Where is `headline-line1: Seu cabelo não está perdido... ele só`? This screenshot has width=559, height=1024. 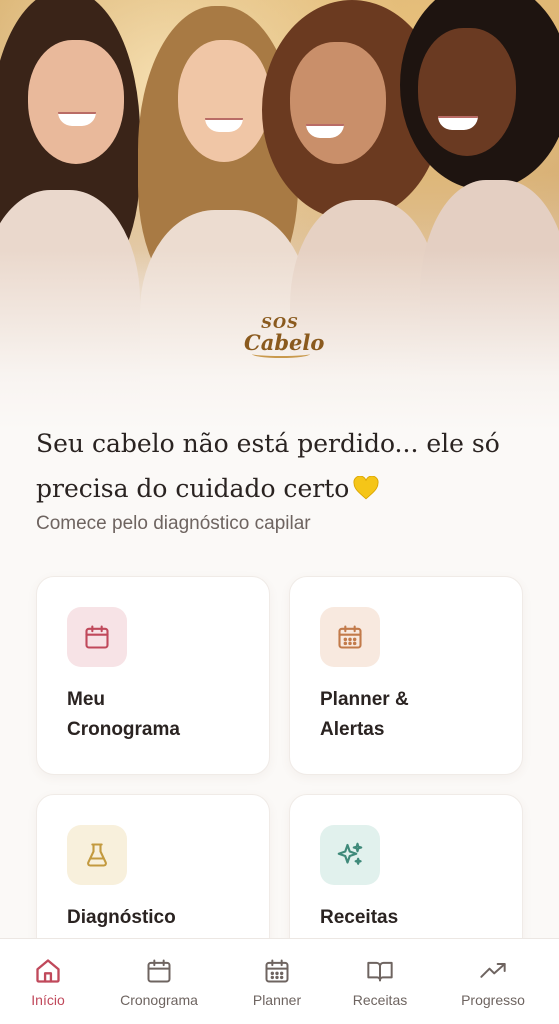 headline-line1: Seu cabelo não está perdido... ele só is located at coordinates (268, 443).